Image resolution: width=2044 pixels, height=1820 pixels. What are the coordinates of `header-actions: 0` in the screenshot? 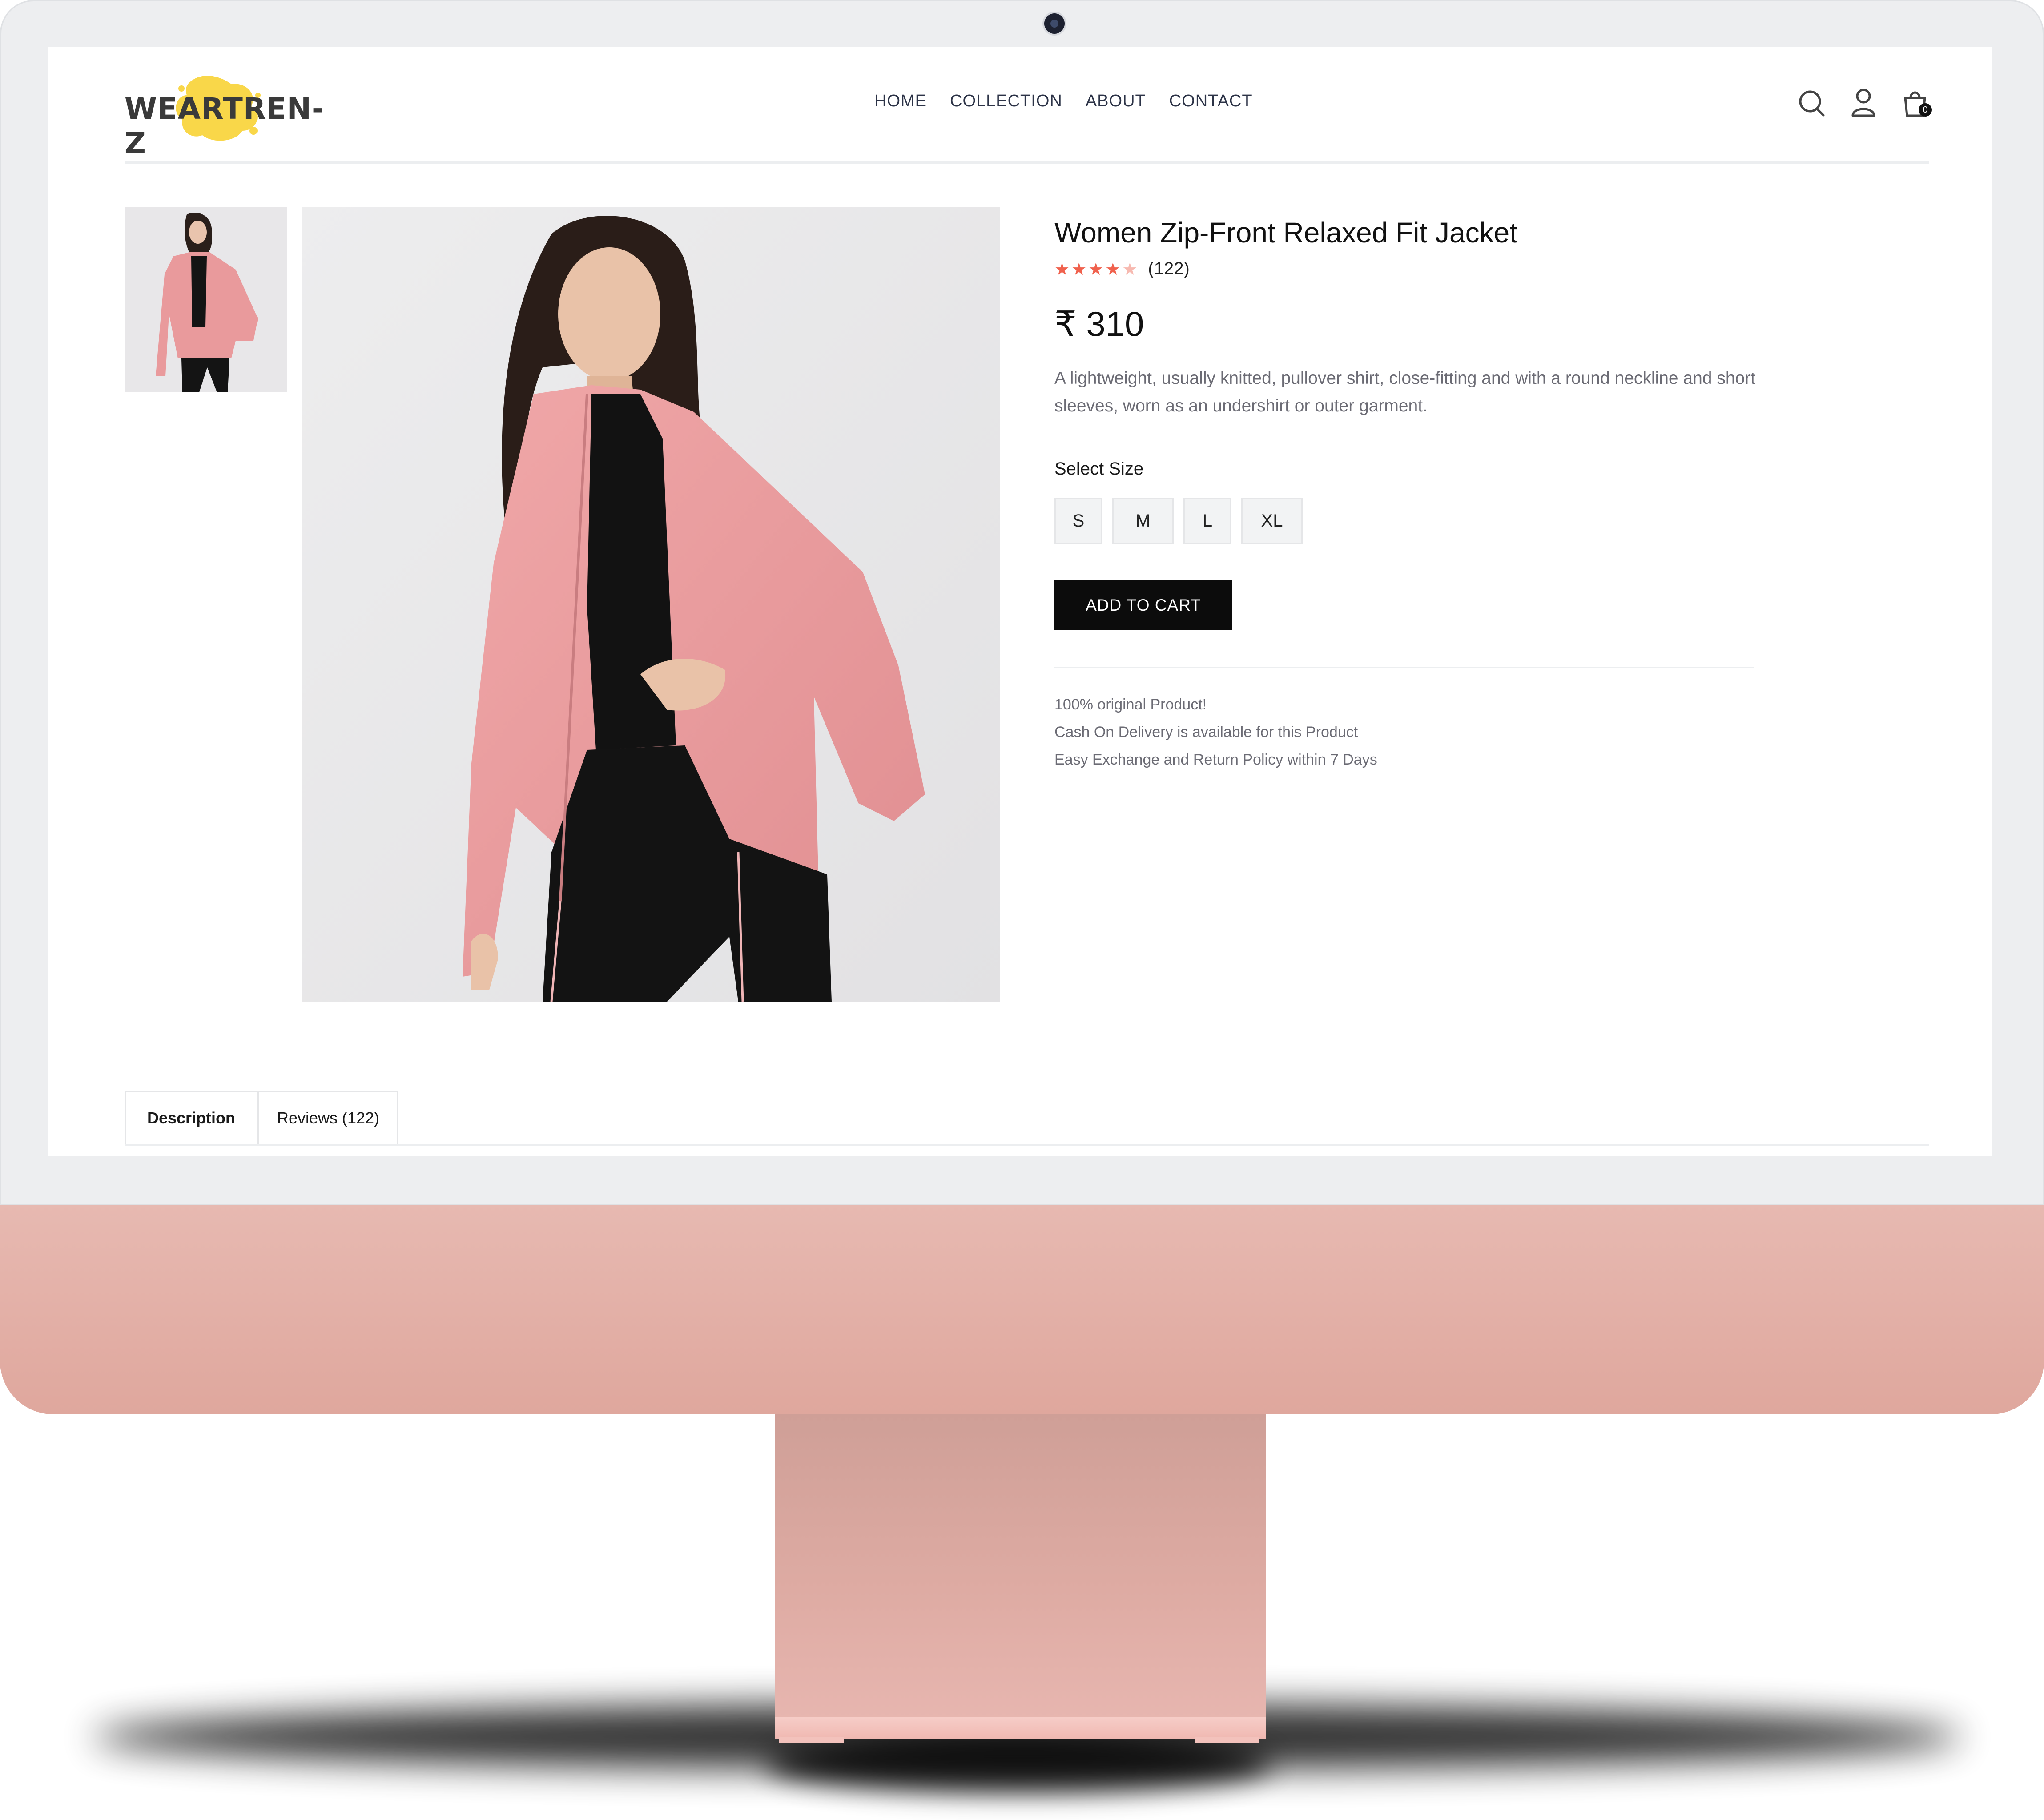 It's located at (1865, 102).